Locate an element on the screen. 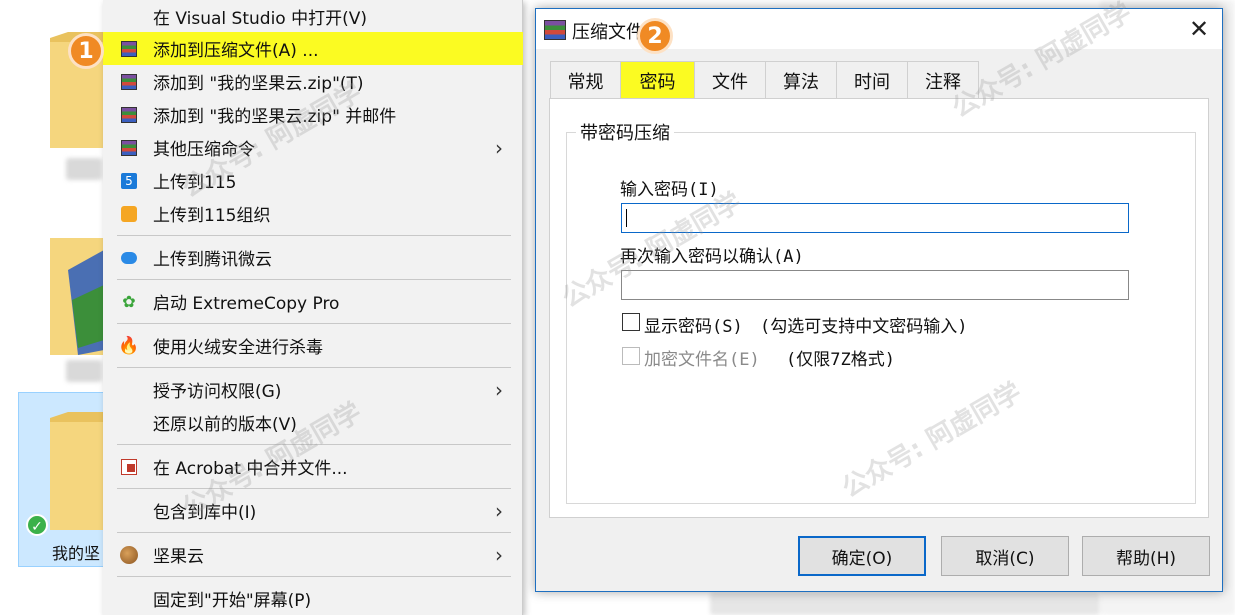 Image resolution: width=1235 pixels, height=615 pixels. acrobat-icon is located at coordinates (129, 467).